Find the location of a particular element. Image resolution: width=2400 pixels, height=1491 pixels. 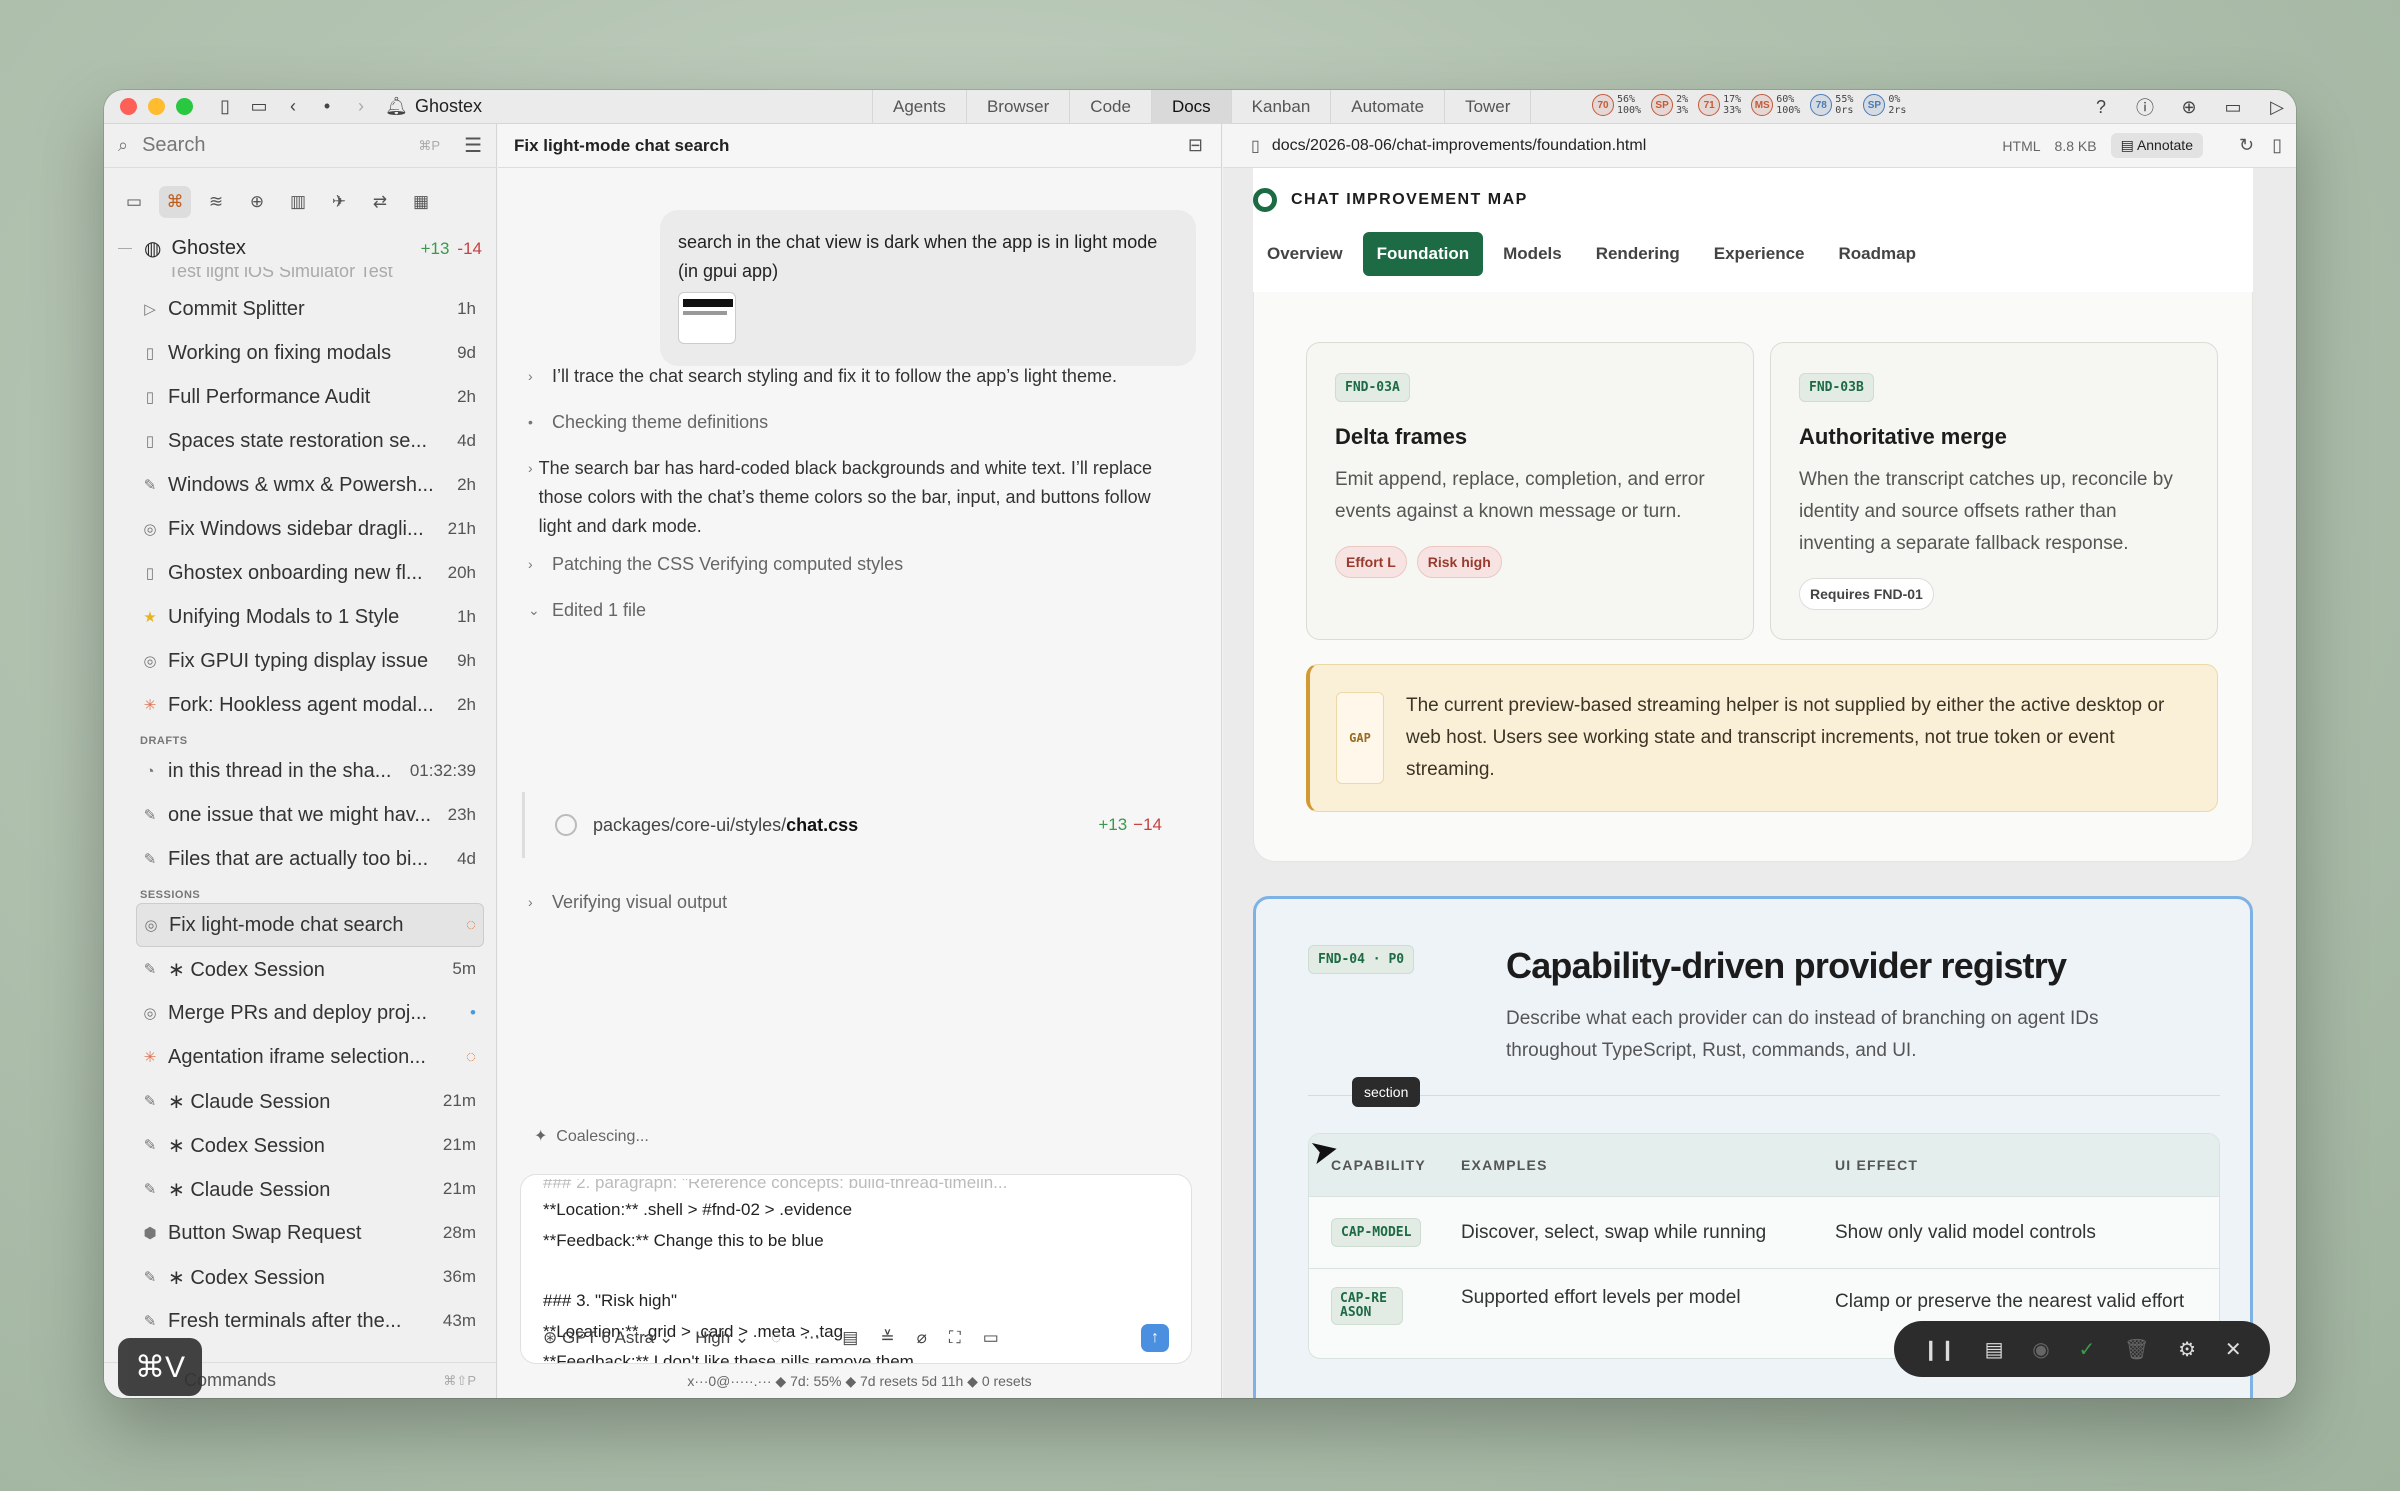

panel-icon: ▯ is located at coordinates (2277, 145).